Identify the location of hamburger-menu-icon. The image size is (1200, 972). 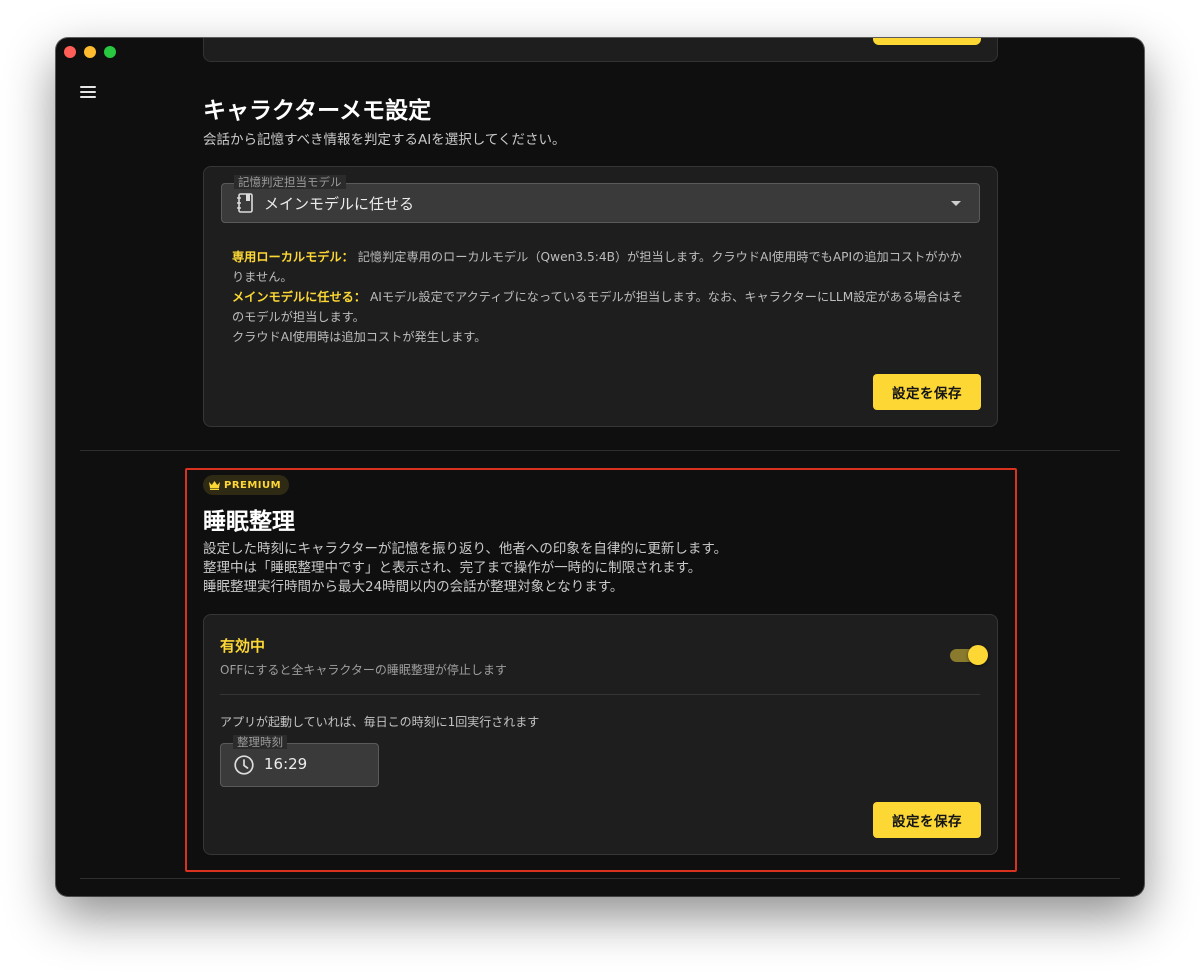
(88, 93).